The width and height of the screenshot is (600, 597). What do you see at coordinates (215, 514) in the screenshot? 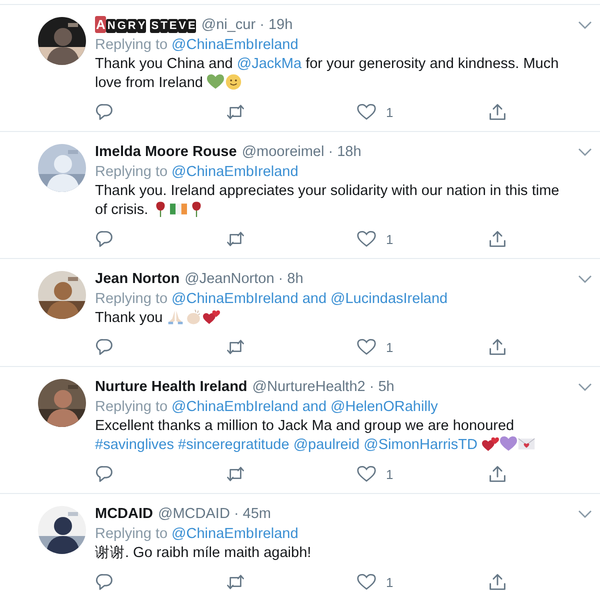
I see `handle-and-time: @MCDAID · 45m` at bounding box center [215, 514].